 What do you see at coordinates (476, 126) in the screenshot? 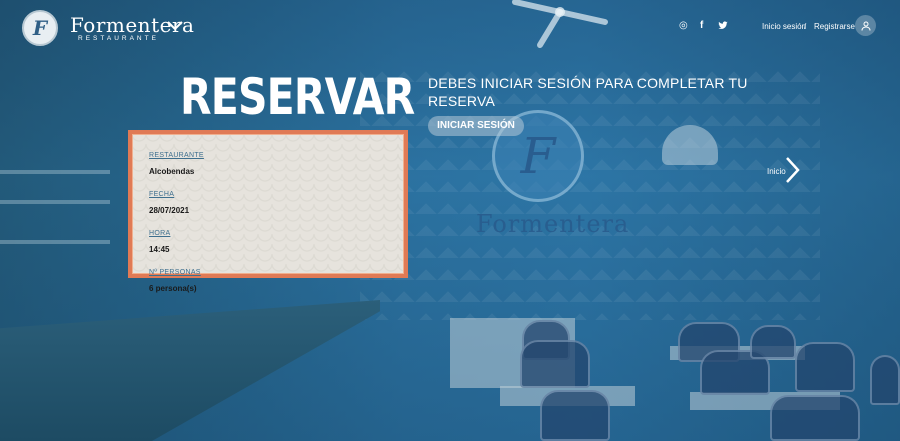
I see `login-button: INICIAR SESIÓN` at bounding box center [476, 126].